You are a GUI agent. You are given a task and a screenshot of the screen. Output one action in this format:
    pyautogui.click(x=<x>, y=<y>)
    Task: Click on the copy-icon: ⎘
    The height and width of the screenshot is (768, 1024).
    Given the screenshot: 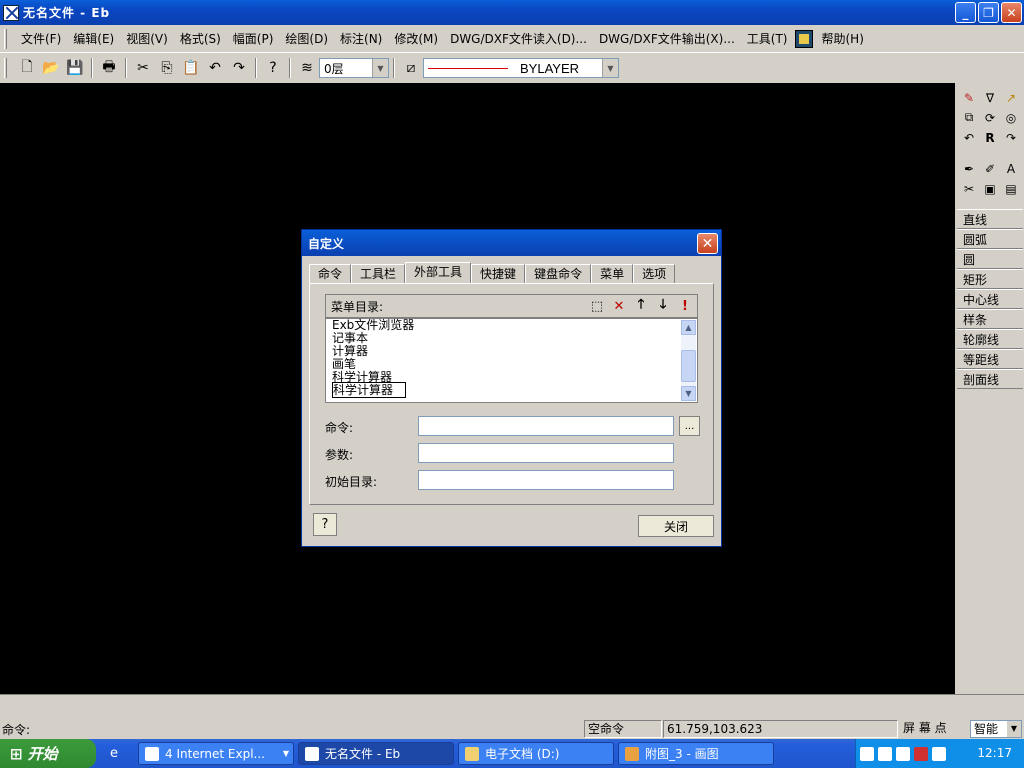 What is the action you would take?
    pyautogui.click(x=167, y=68)
    